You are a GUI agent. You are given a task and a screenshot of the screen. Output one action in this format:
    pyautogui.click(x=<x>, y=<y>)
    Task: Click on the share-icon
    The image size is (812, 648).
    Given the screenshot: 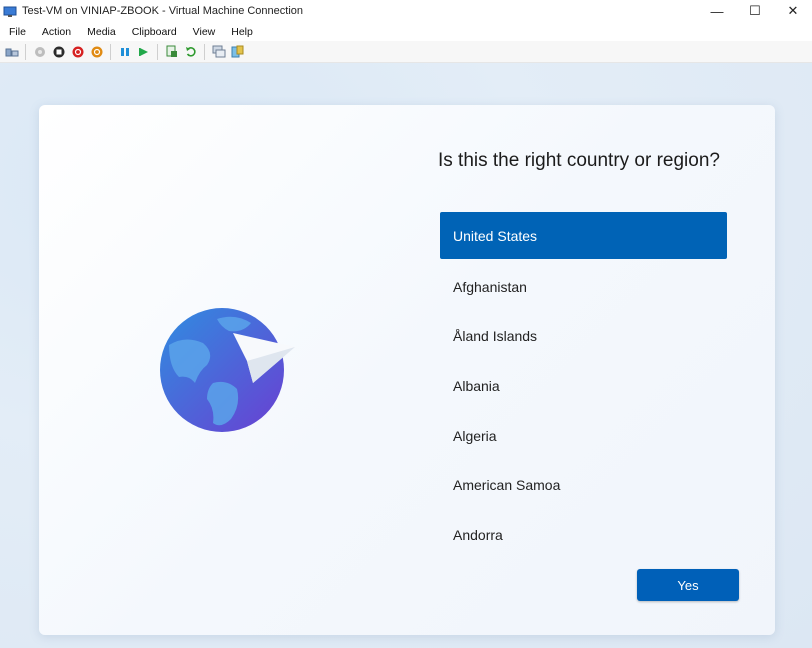 What is the action you would take?
    pyautogui.click(x=238, y=52)
    